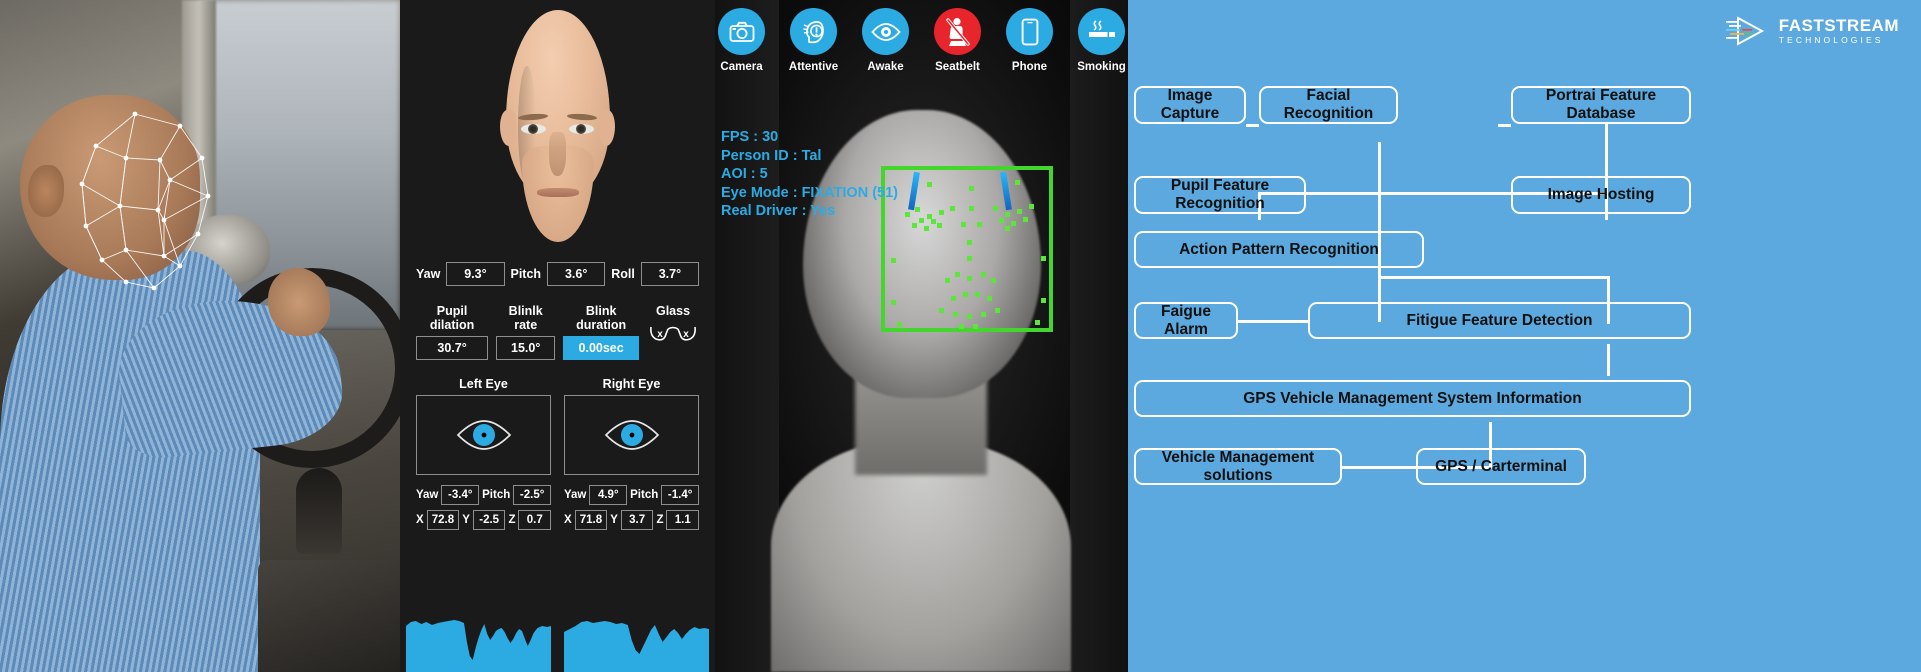  Describe the element at coordinates (778, 211) in the screenshot. I see `telemetry-real-driver: Real Driver : Yes` at that location.